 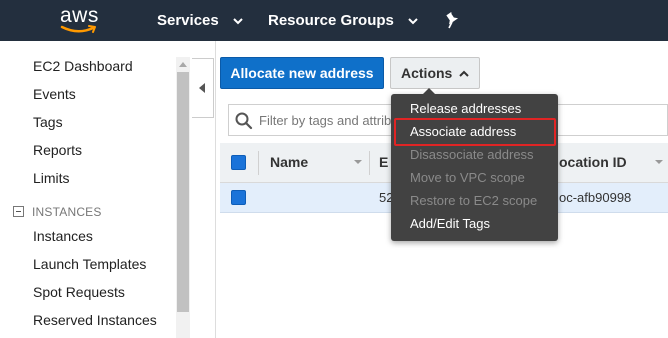 I want to click on services-menu: Services, so click(x=200, y=20).